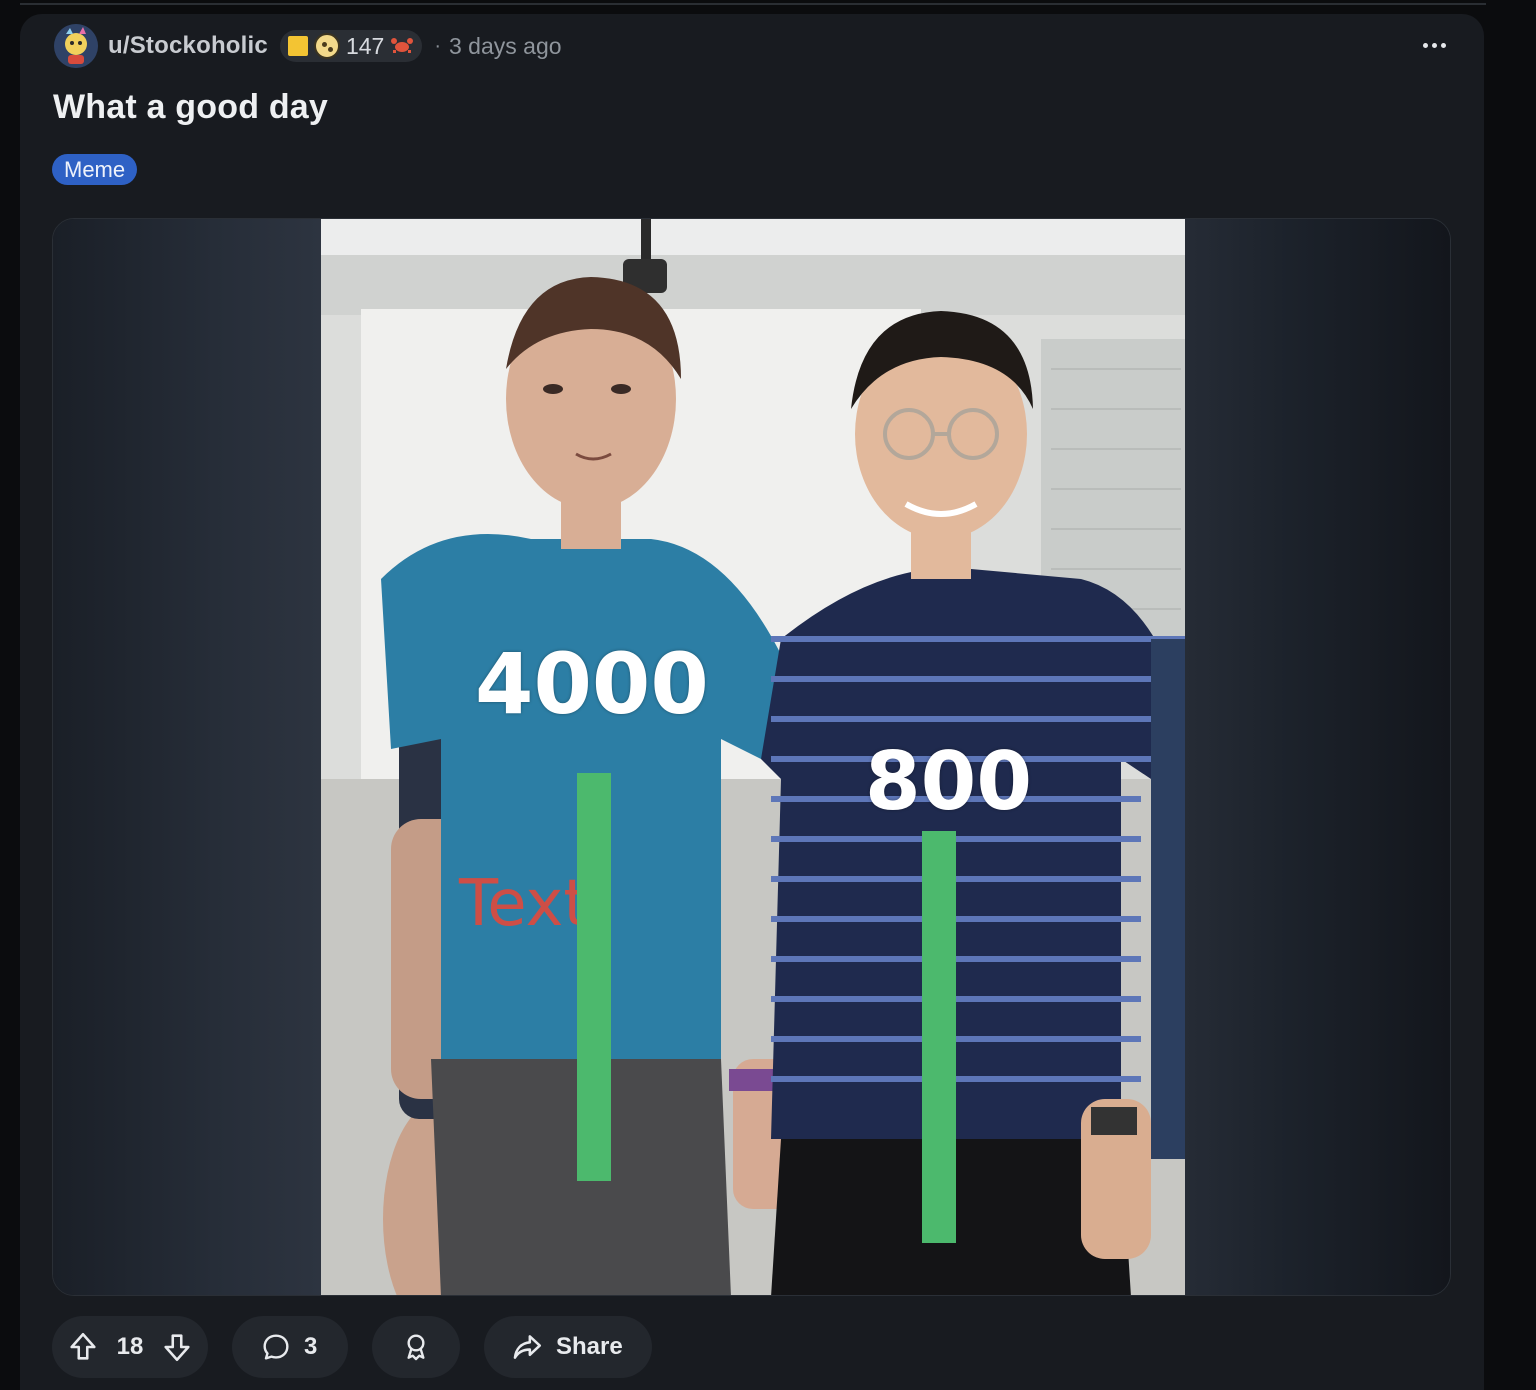 Image resolution: width=1536 pixels, height=1390 pixels. What do you see at coordinates (753, 4) in the screenshot?
I see `top-divider` at bounding box center [753, 4].